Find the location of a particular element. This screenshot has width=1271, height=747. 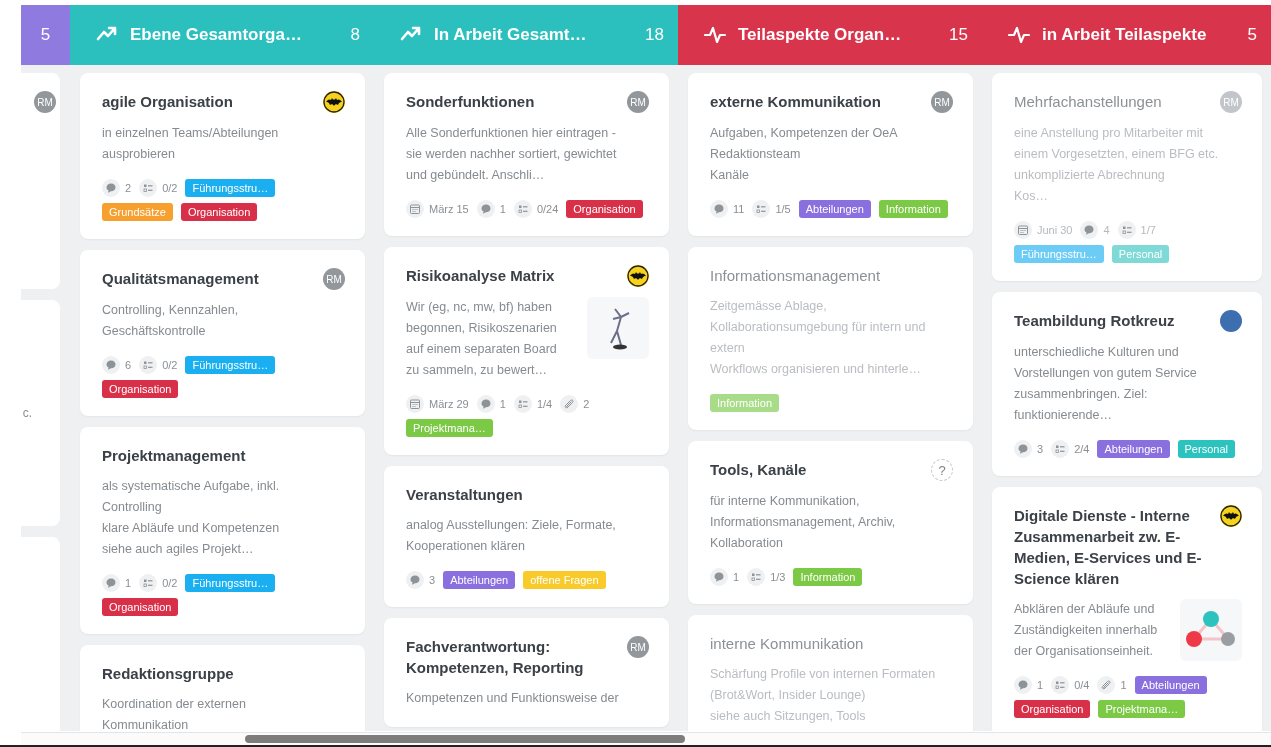

task-card: Fachverantwortung: Kompetenzen, Reporting RM Kompetenzen und Funktionsweise der is located at coordinates (526, 672).